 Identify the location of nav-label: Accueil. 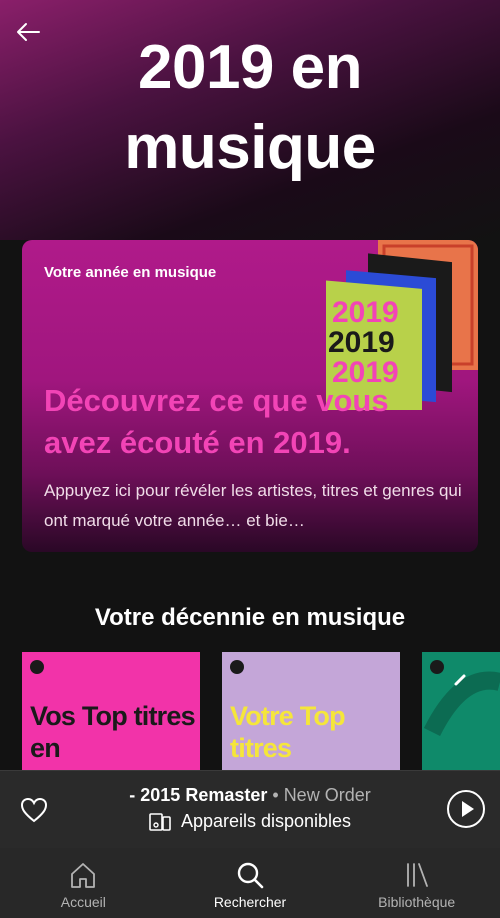
(83, 902).